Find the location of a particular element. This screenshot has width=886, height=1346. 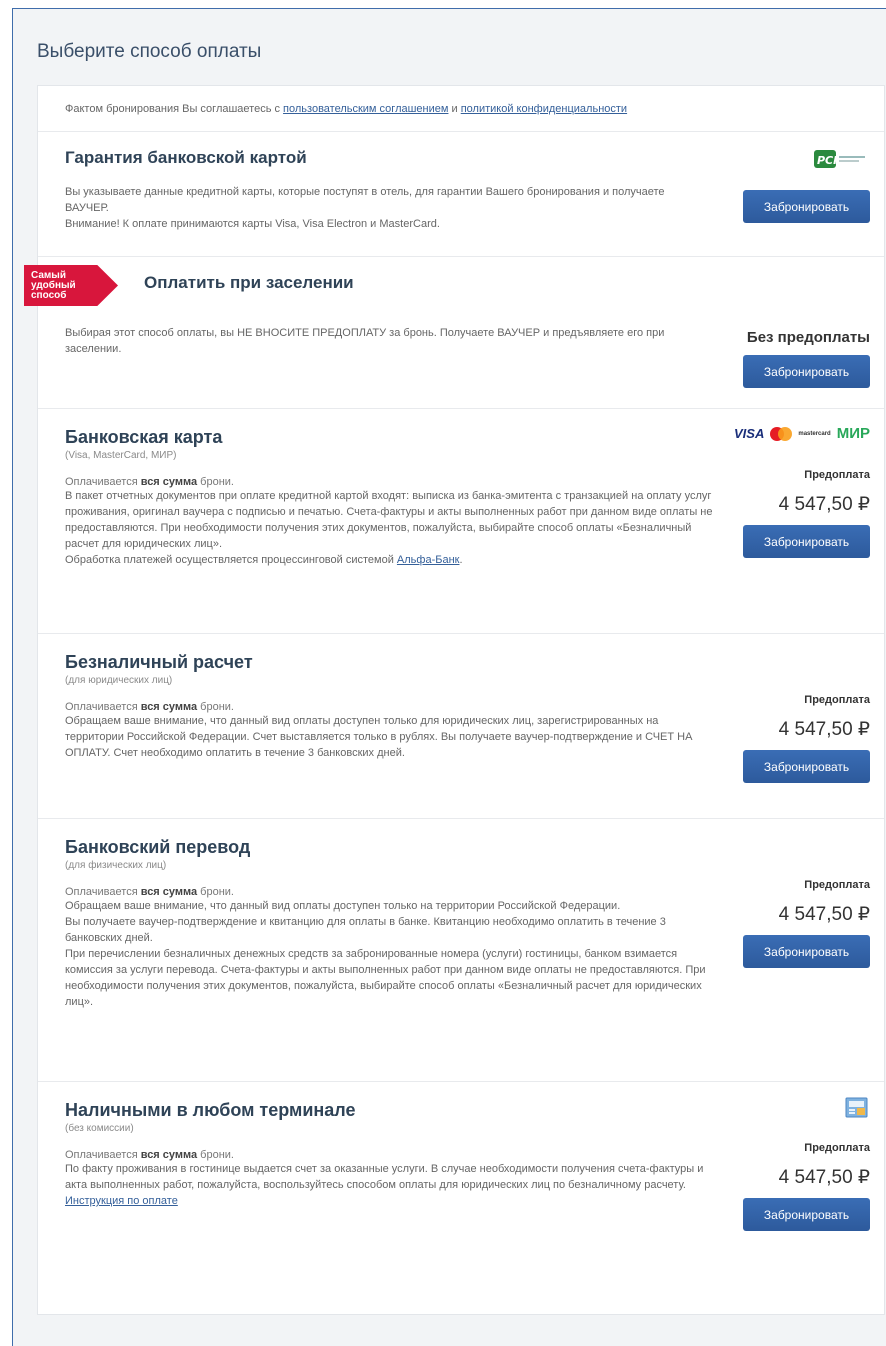

section-title: Безналичный расчет is located at coordinates (159, 662).